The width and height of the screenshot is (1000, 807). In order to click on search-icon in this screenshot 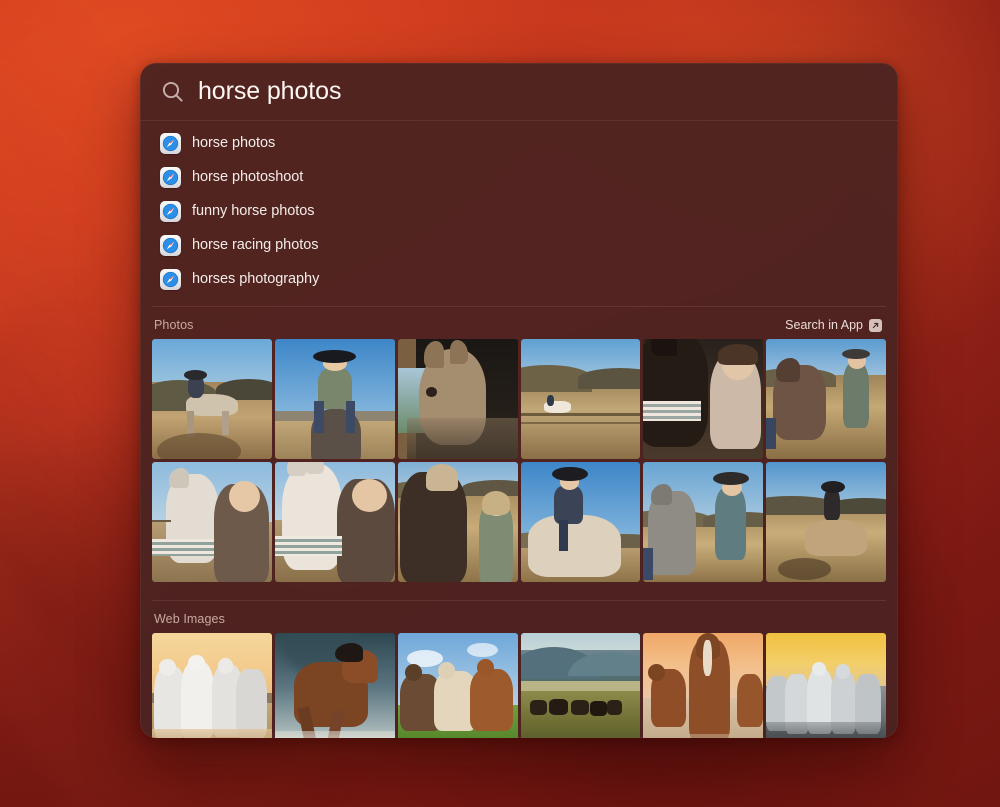, I will do `click(173, 92)`.